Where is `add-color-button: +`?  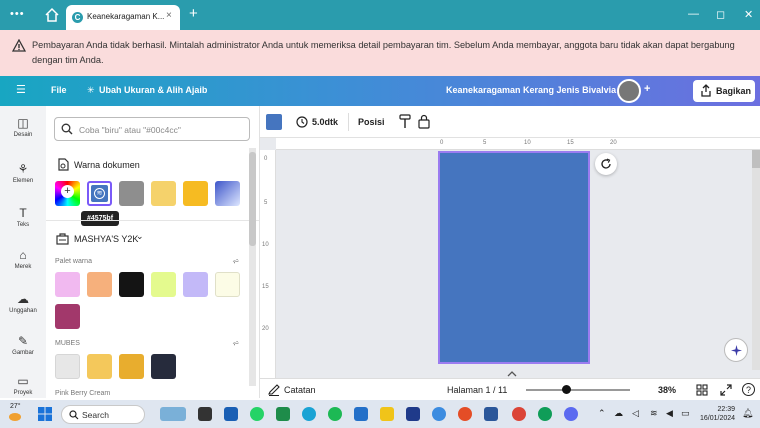
add-color-button: + is located at coordinates (67, 193).